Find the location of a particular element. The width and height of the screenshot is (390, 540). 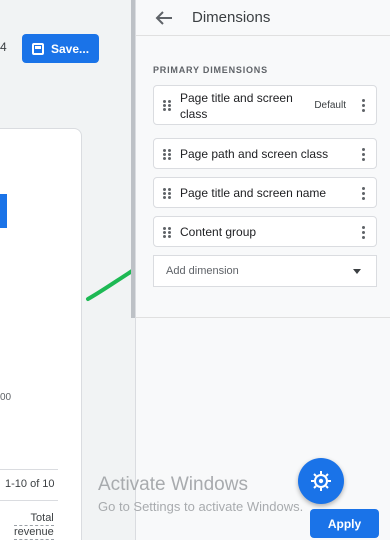

dimension-label: Page path and screen class is located at coordinates (254, 154).